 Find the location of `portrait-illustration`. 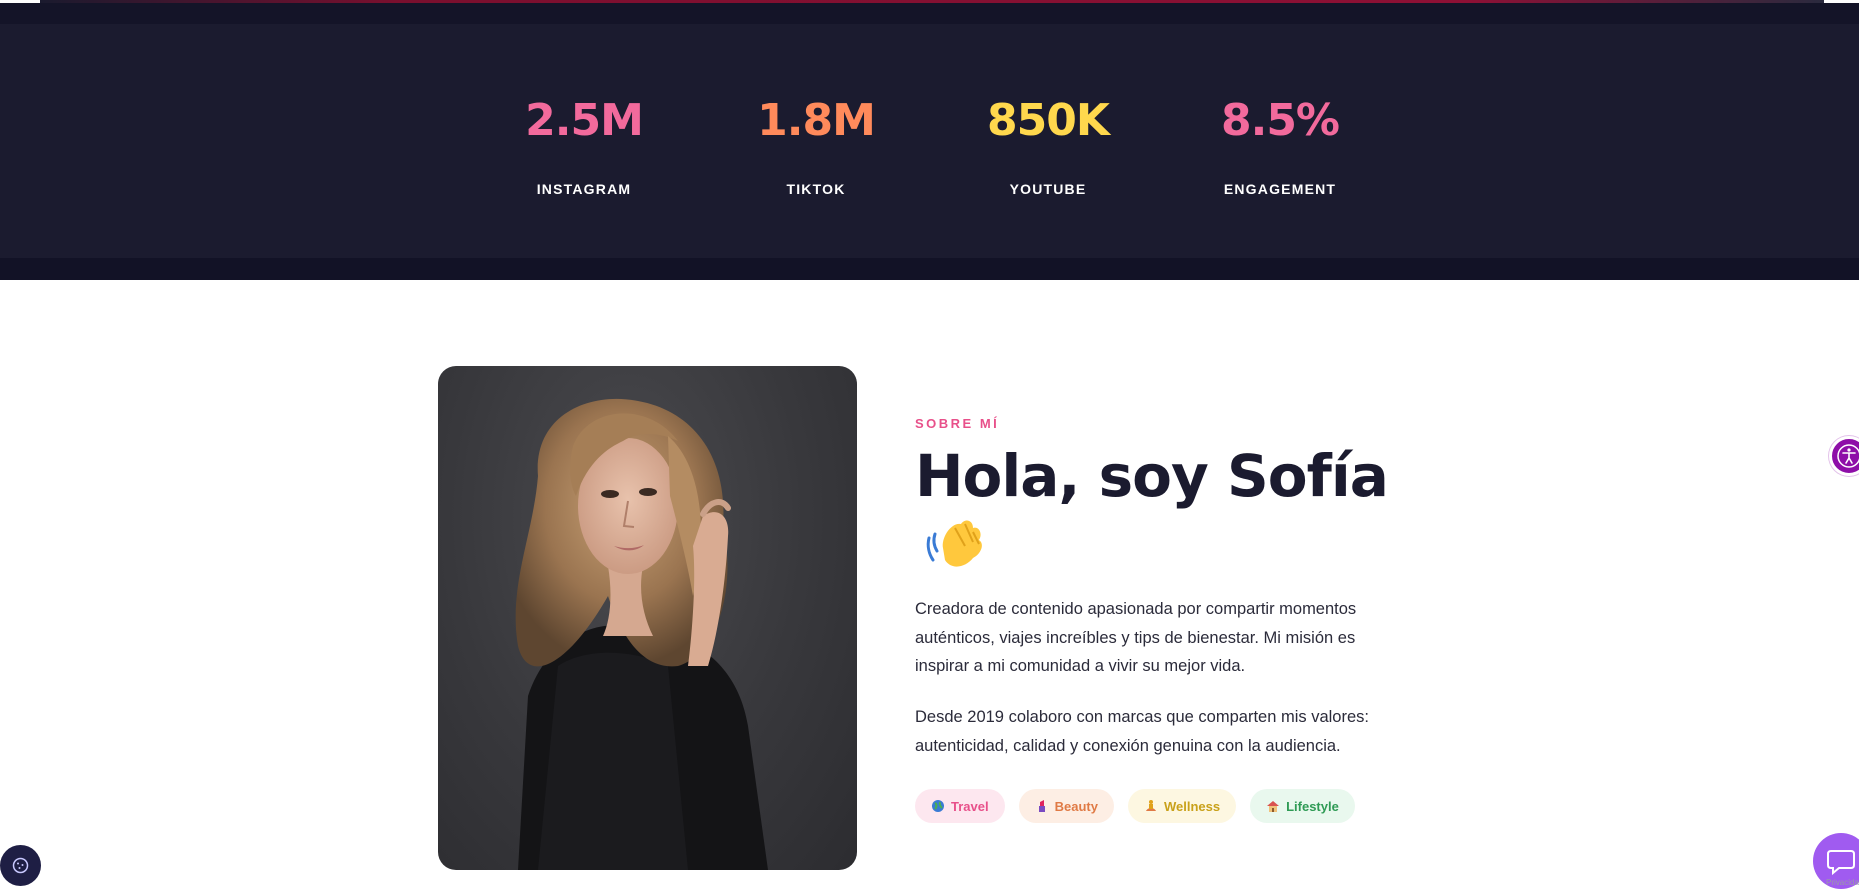

portrait-illustration is located at coordinates (641, 634).